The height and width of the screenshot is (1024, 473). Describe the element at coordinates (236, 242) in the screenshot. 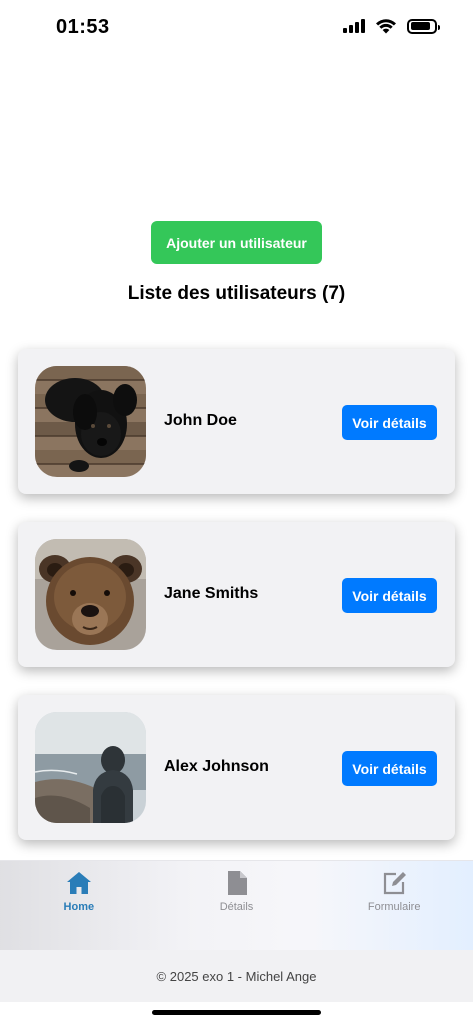

I see `add-user-button: Ajouter un utilisateur` at that location.